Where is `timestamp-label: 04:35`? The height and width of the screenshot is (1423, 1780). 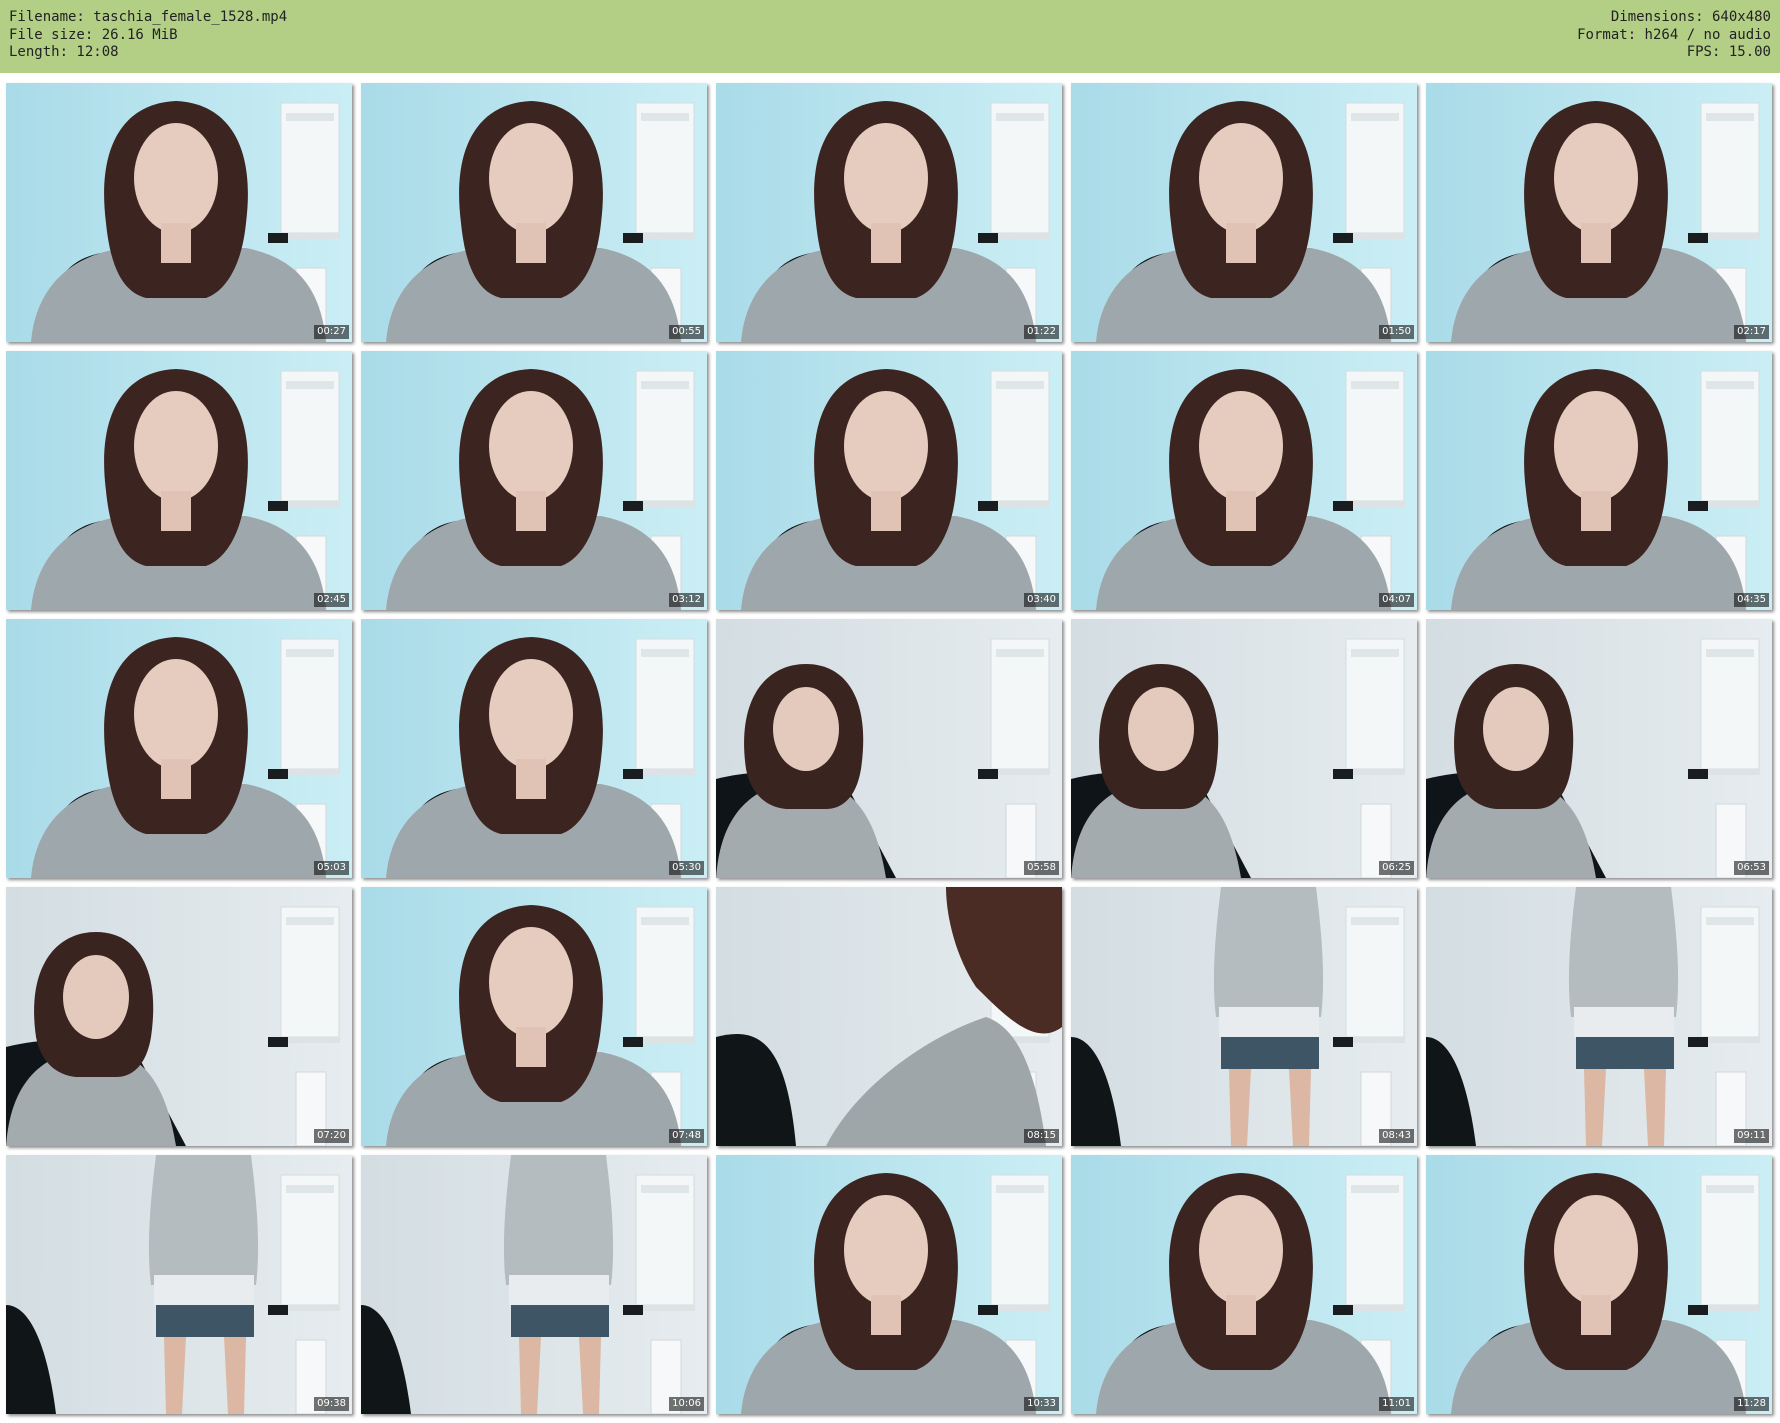
timestamp-label: 04:35 is located at coordinates (1751, 600).